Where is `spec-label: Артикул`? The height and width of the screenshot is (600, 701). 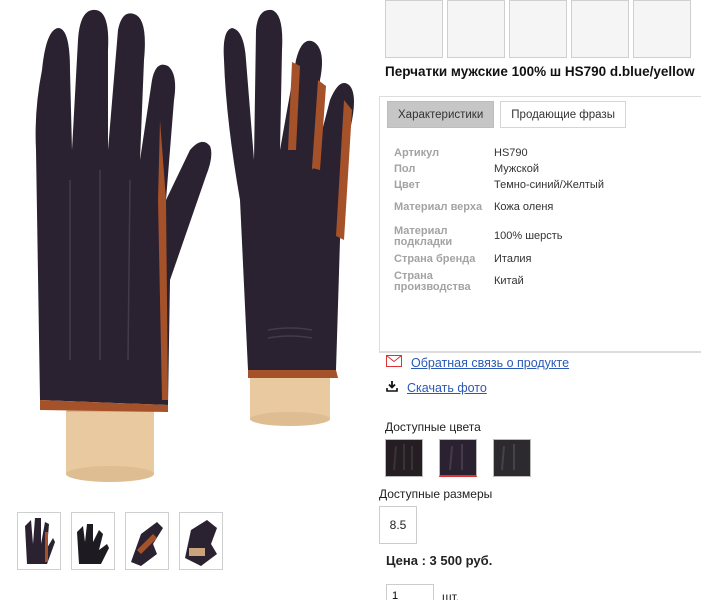 spec-label: Артикул is located at coordinates (417, 152).